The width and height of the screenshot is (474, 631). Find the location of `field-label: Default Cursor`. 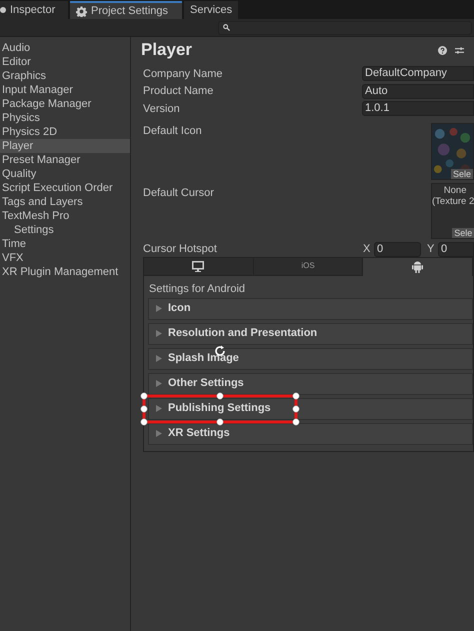

field-label: Default Cursor is located at coordinates (179, 193).